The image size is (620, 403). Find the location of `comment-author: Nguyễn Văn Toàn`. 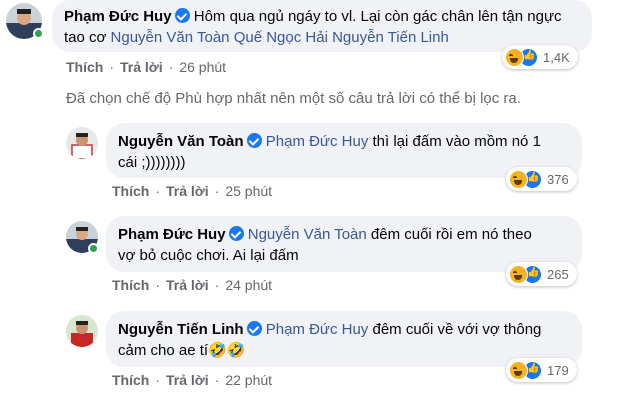

comment-author: Nguyễn Văn Toàn is located at coordinates (181, 141).